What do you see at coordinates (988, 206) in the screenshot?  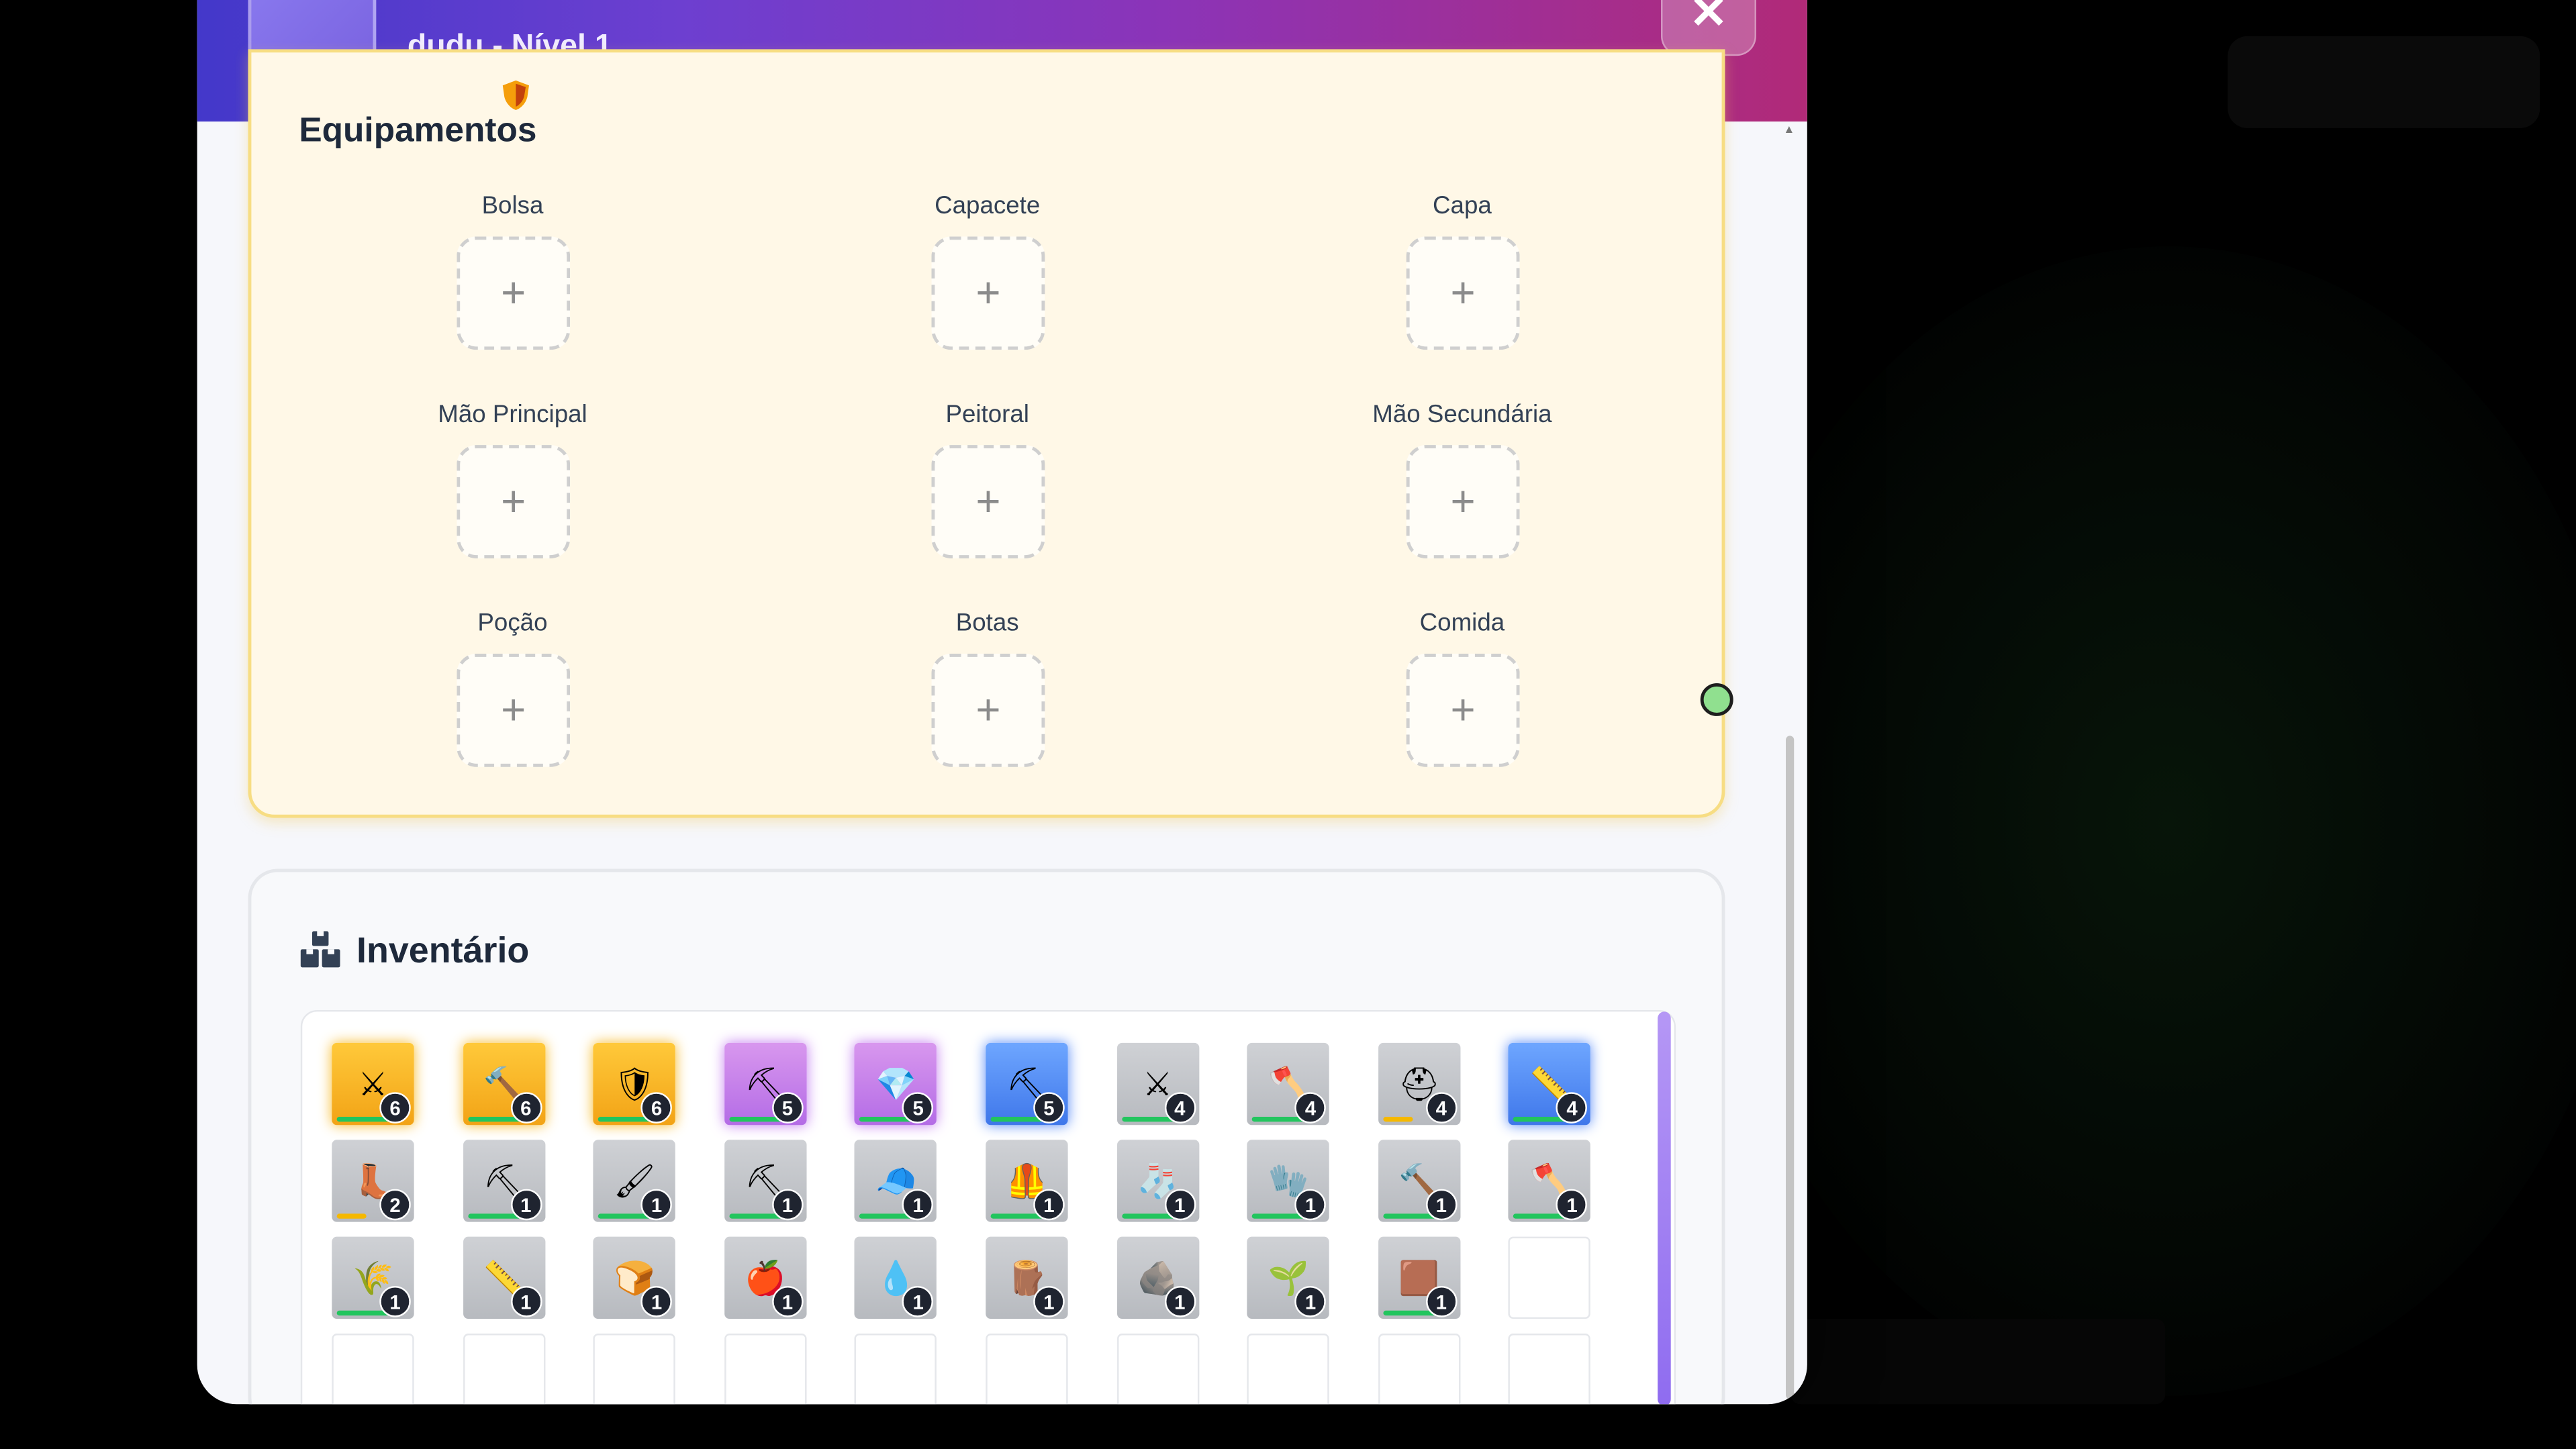 I see `equipment-slot-label: Capacete` at bounding box center [988, 206].